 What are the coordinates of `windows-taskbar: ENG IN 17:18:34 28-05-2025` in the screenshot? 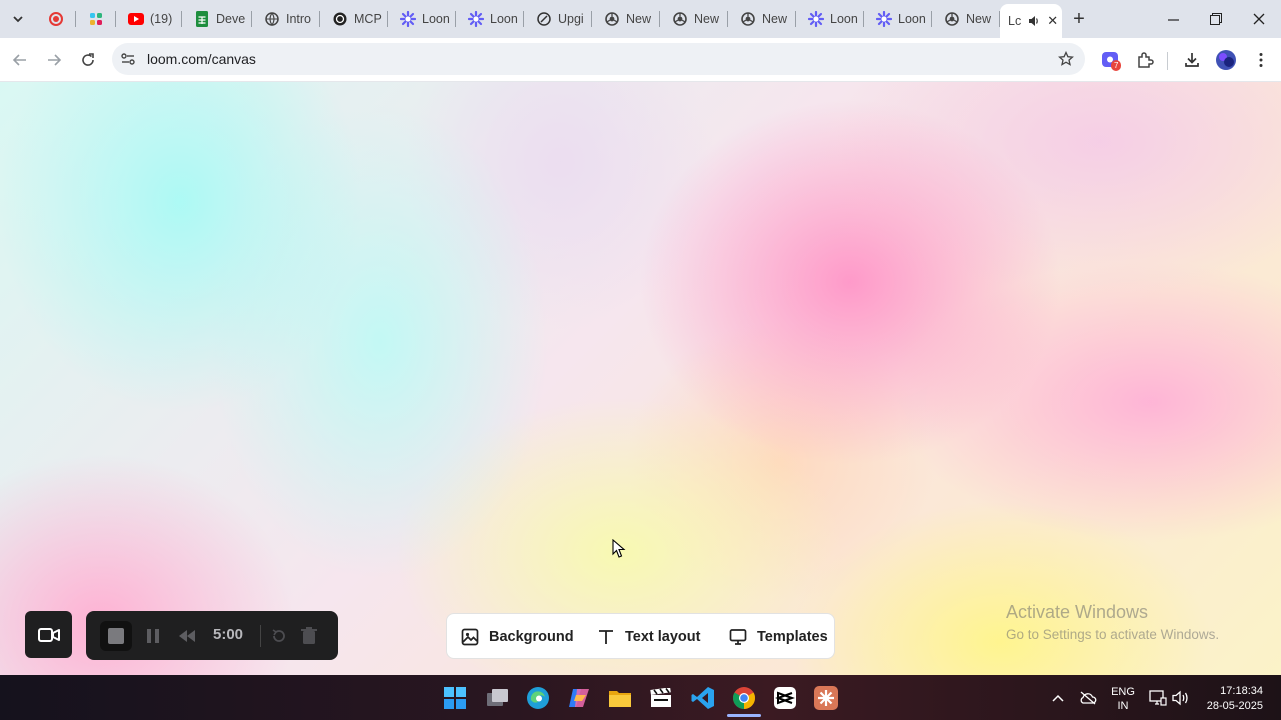 It's located at (640, 697).